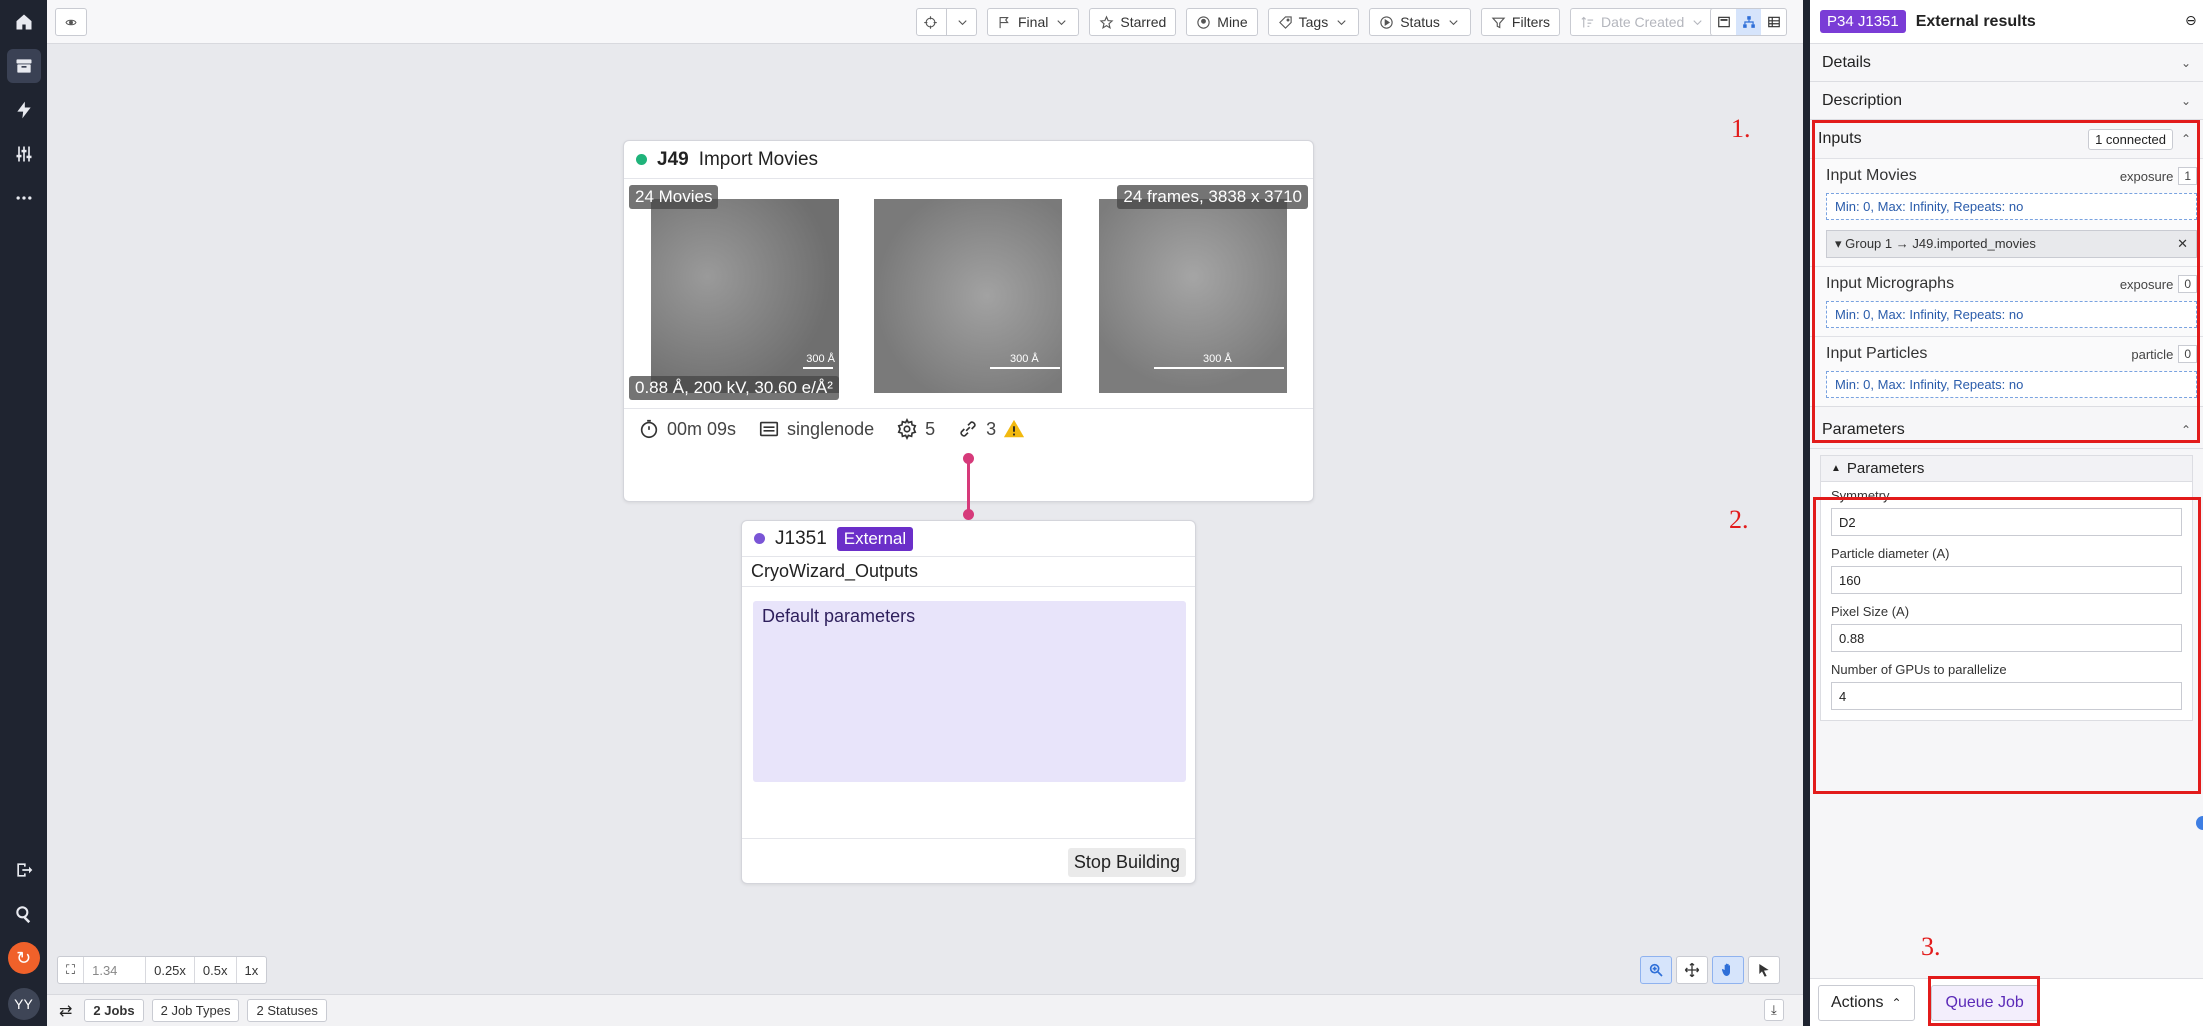  Describe the element at coordinates (23, 154) in the screenshot. I see `sliders-icon` at that location.